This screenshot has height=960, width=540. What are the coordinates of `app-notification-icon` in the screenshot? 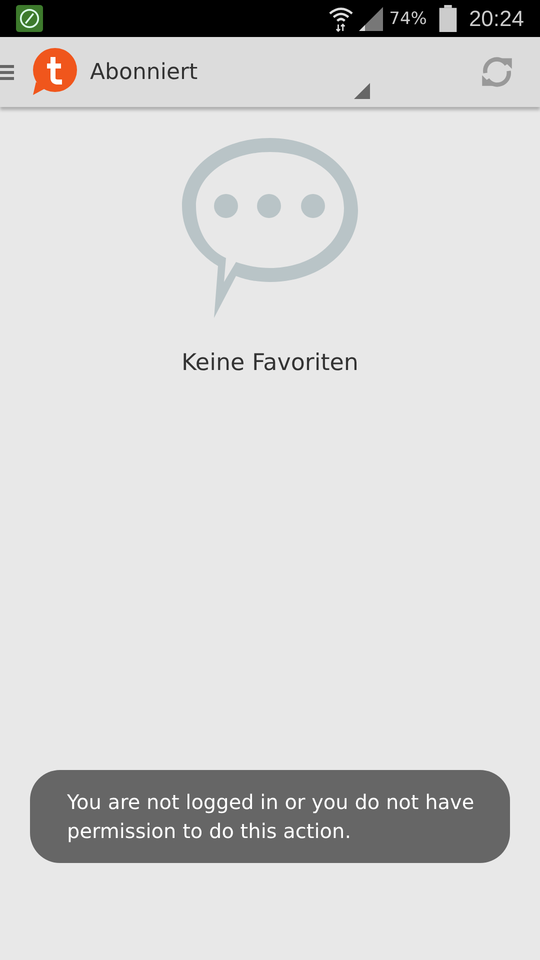 It's located at (29, 18).